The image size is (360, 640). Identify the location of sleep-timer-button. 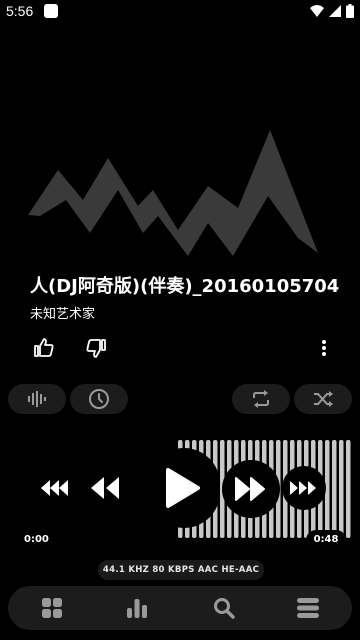
(99, 399).